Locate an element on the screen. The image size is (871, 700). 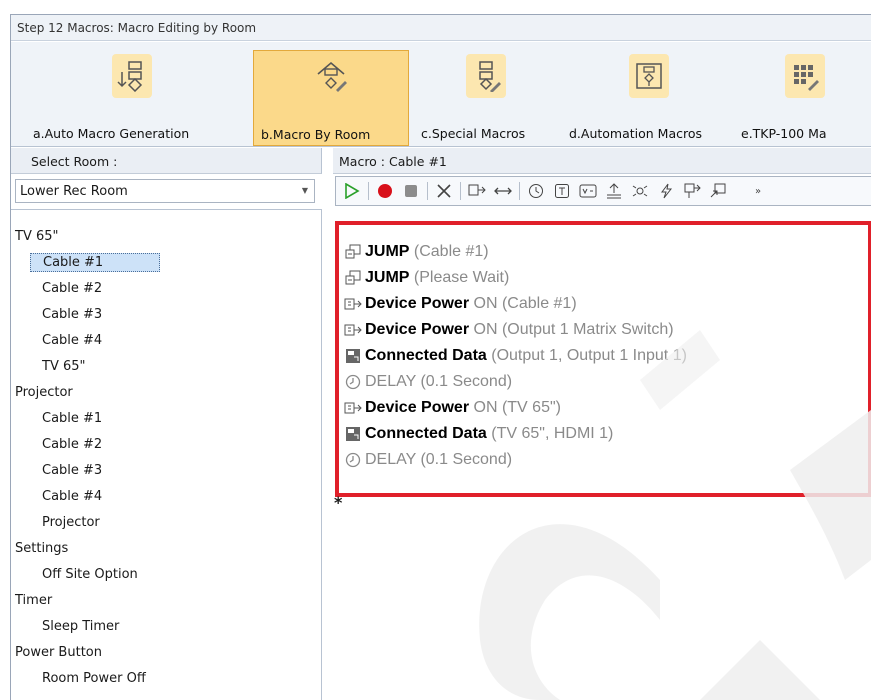
automation-macros-icon is located at coordinates (649, 76).